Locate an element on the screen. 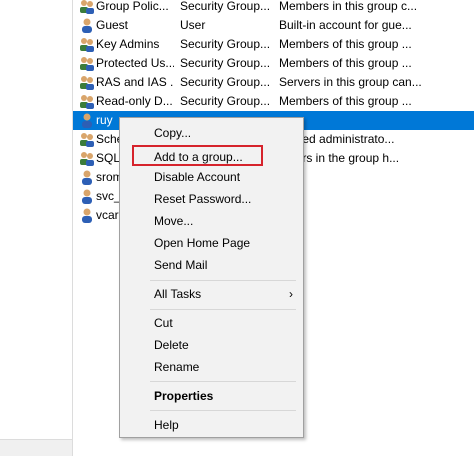 The height and width of the screenshot is (456, 474). menu-item-all-tasks: All Tasks › is located at coordinates (211, 294).